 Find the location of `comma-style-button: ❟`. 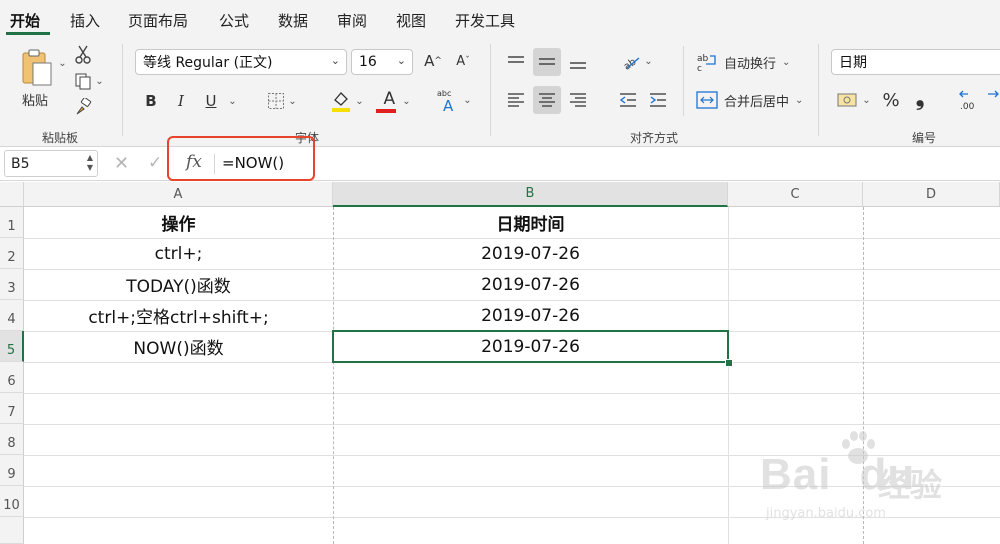

comma-style-button: ❟ is located at coordinates (920, 98).